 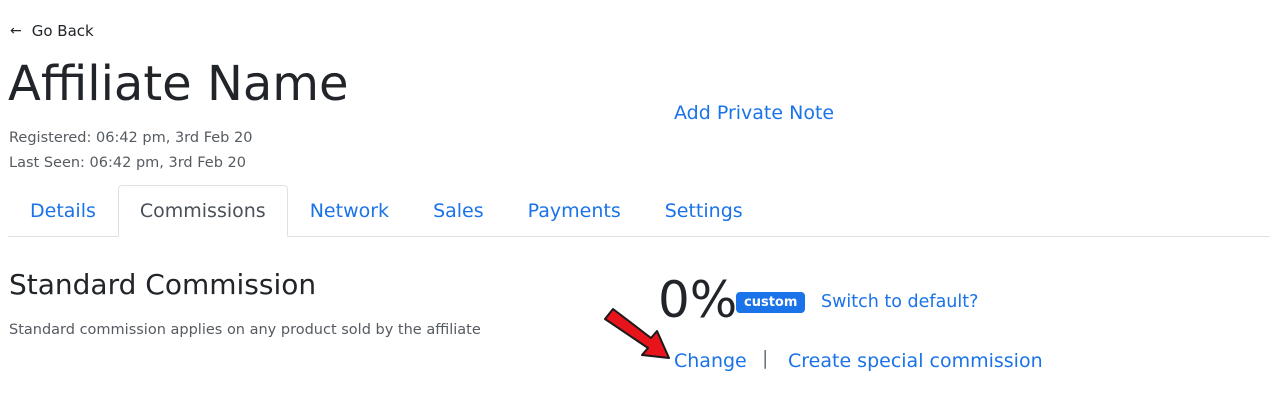 What do you see at coordinates (754, 113) in the screenshot?
I see `add-private-note-link: Add Private Note` at bounding box center [754, 113].